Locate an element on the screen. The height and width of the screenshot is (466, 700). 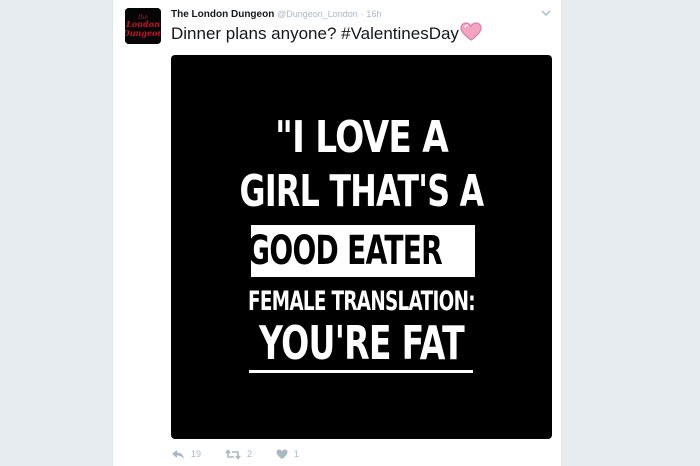
reply-count: 19 is located at coordinates (196, 454).